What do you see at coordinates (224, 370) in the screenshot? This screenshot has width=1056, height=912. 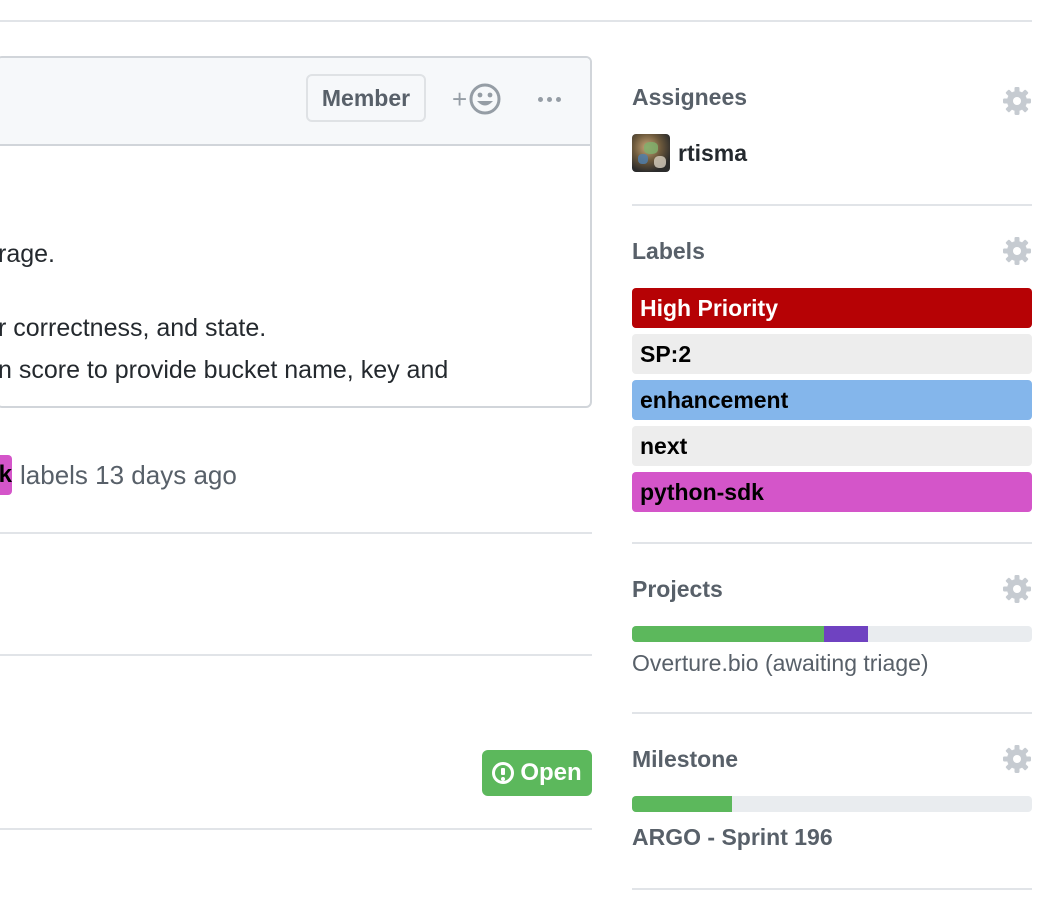 I see `comment-line: n score to provide bucket name, key and` at bounding box center [224, 370].